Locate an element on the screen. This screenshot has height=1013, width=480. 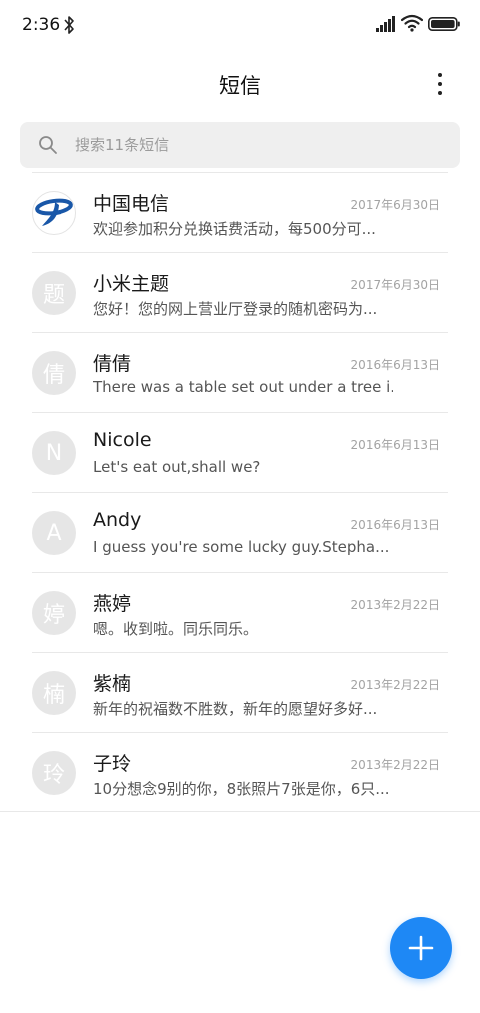
plus-icon is located at coordinates (421, 948).